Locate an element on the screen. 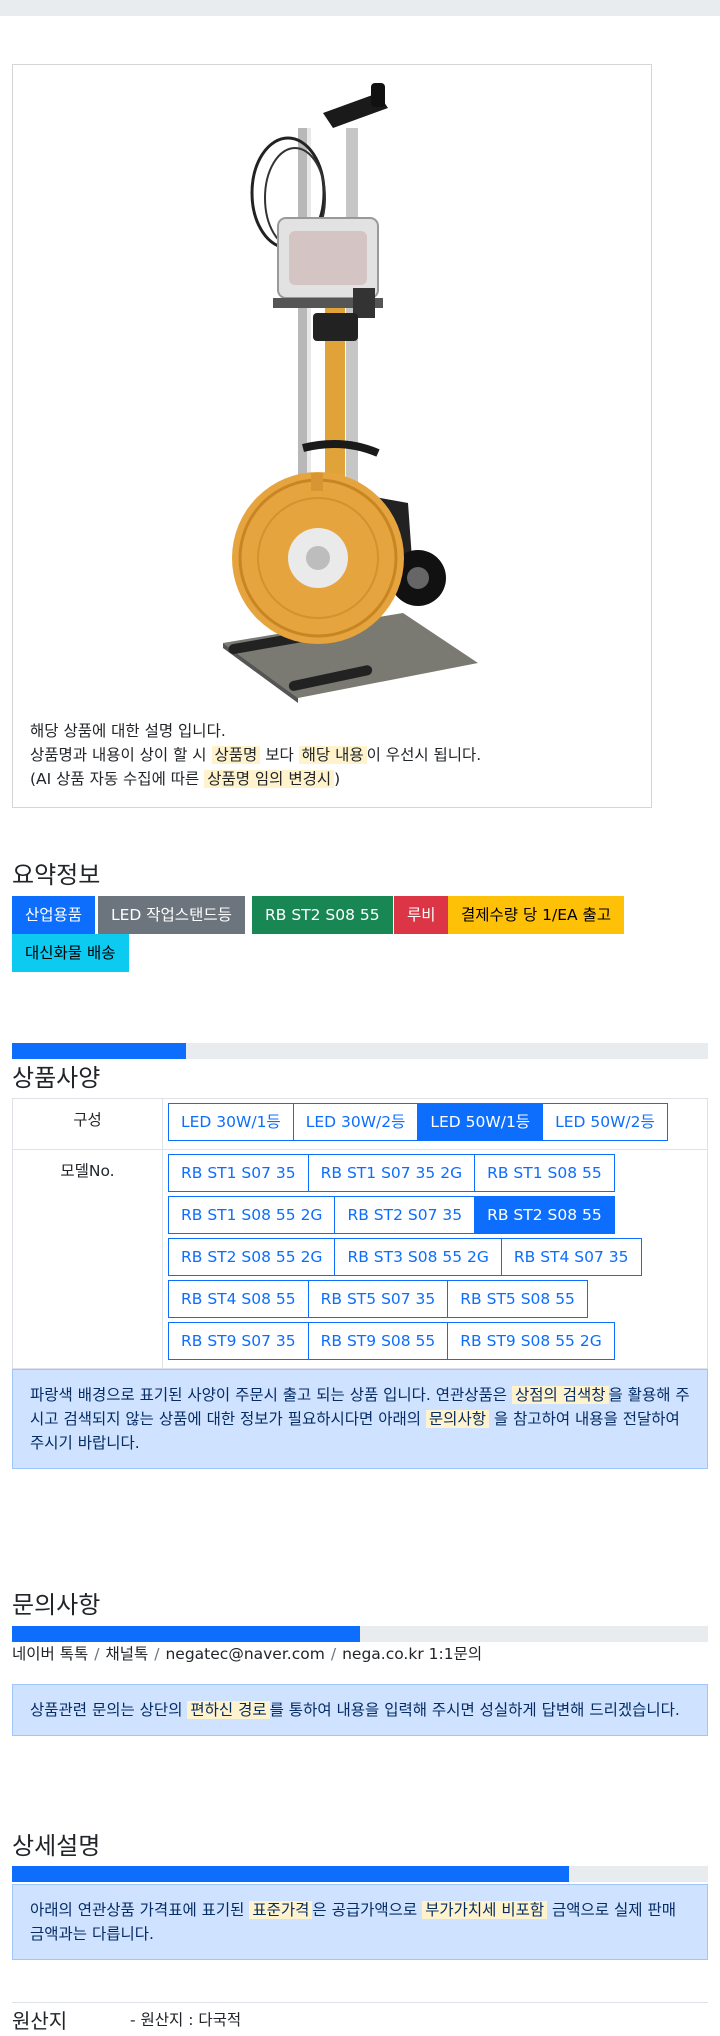  option-model: RB ST4 S07 35 is located at coordinates (571, 1257).